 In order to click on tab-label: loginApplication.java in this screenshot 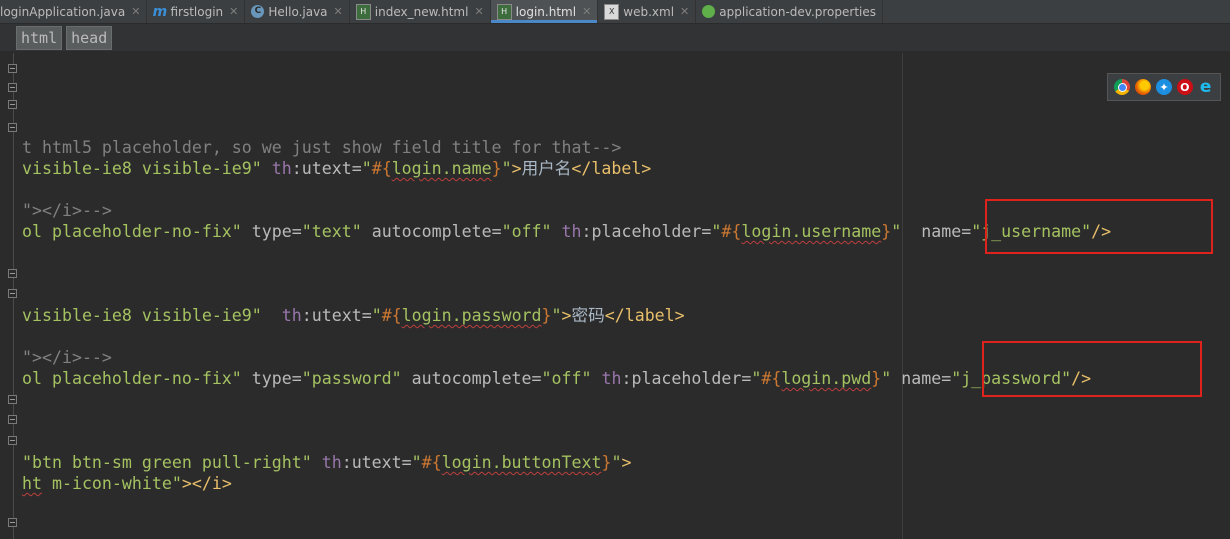, I will do `click(63, 11)`.